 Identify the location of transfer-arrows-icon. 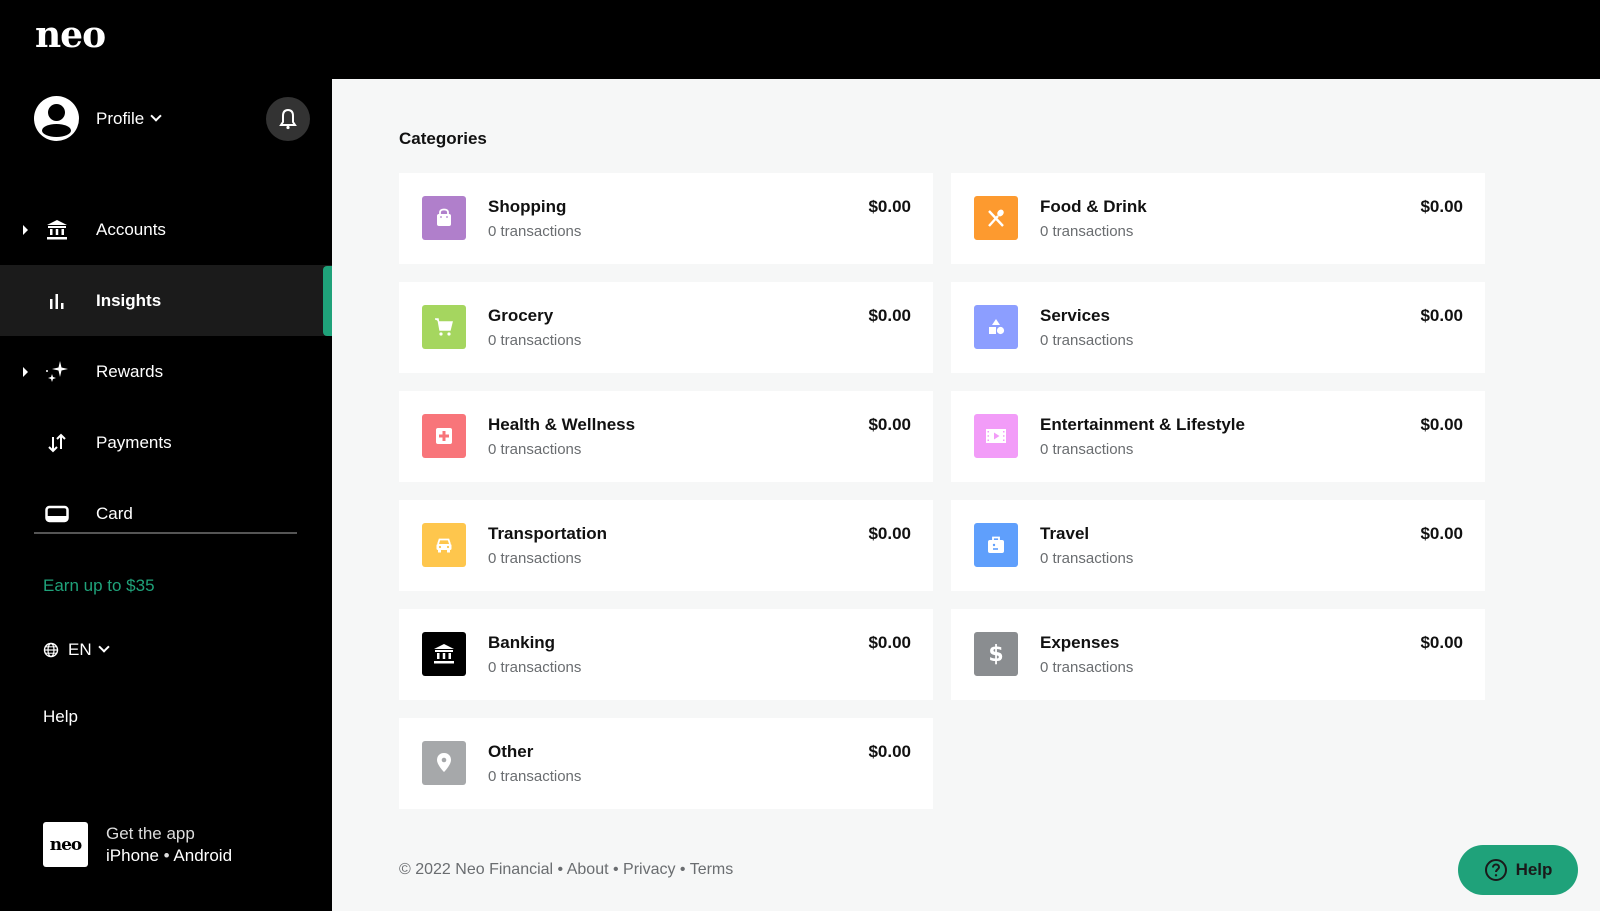
(57, 443).